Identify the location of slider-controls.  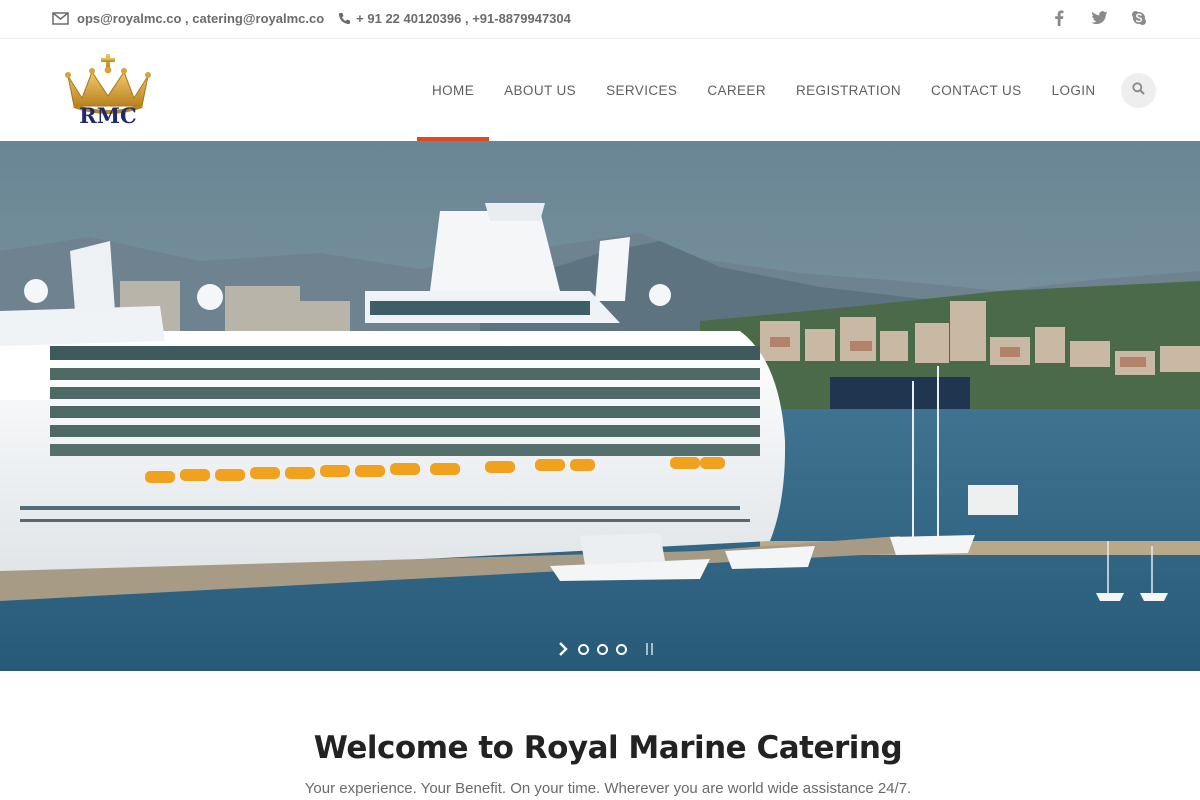
(605, 649).